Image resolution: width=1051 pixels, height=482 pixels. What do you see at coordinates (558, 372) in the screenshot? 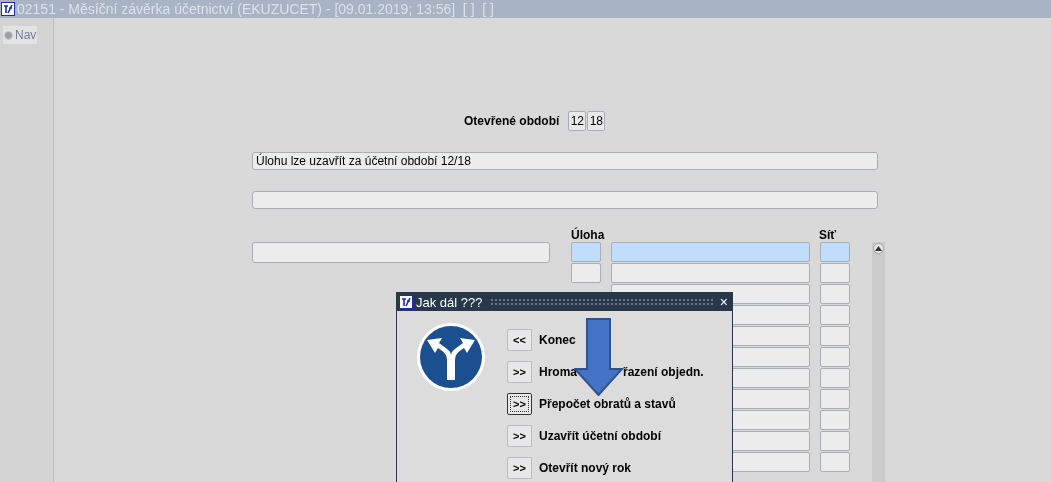
I see `action-label: Hroma` at bounding box center [558, 372].